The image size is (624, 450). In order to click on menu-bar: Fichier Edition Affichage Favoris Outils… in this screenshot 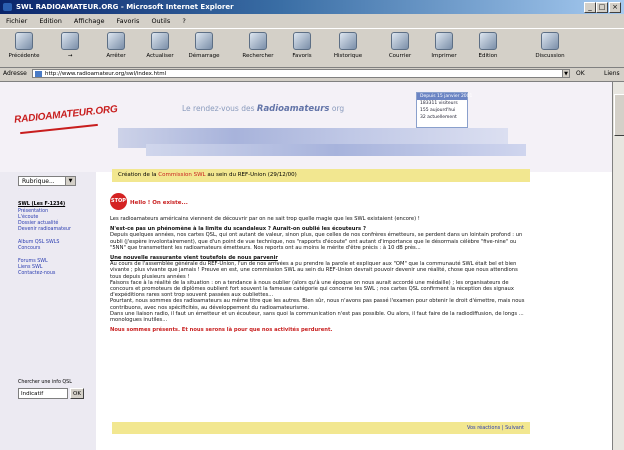, I will do `click(312, 21)`.